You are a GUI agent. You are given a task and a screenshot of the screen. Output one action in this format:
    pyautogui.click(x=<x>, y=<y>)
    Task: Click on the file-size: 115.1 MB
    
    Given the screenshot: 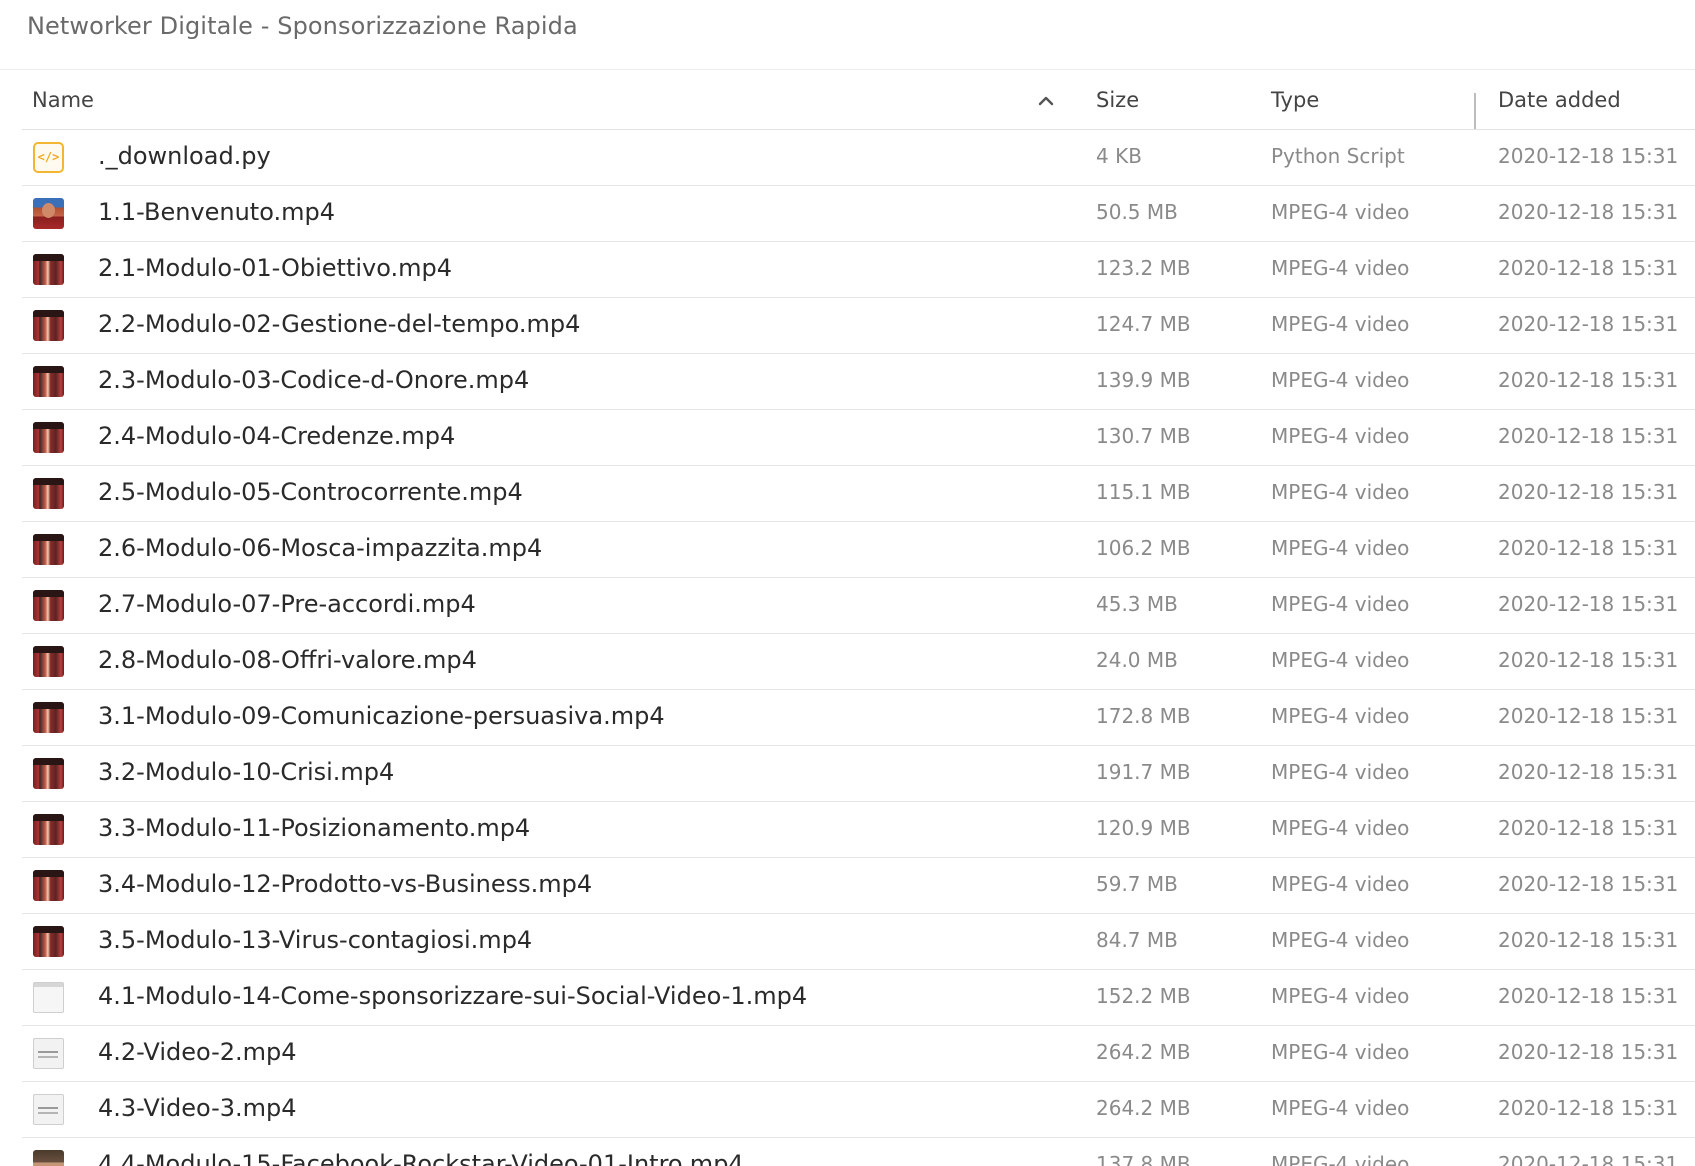 What is the action you would take?
    pyautogui.click(x=1143, y=492)
    